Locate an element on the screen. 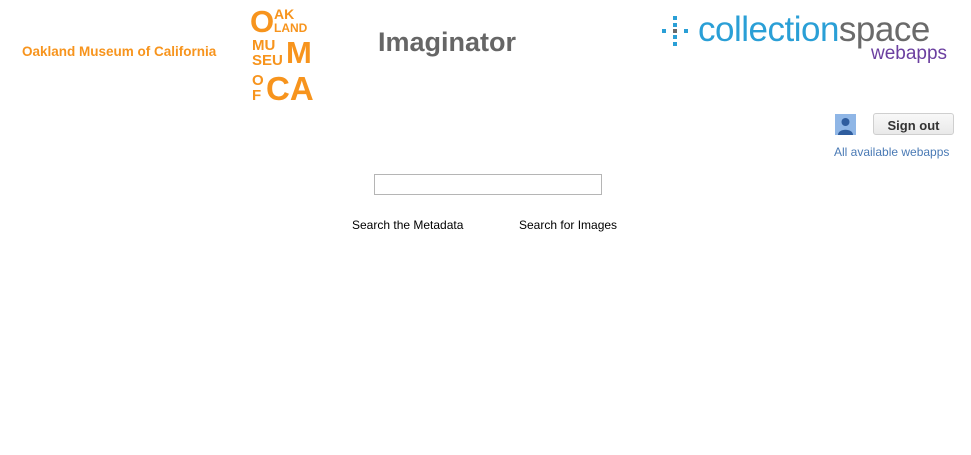 Image resolution: width=971 pixels, height=455 pixels. collectionspace-logo: collectionspace webapps is located at coordinates (810, 38).